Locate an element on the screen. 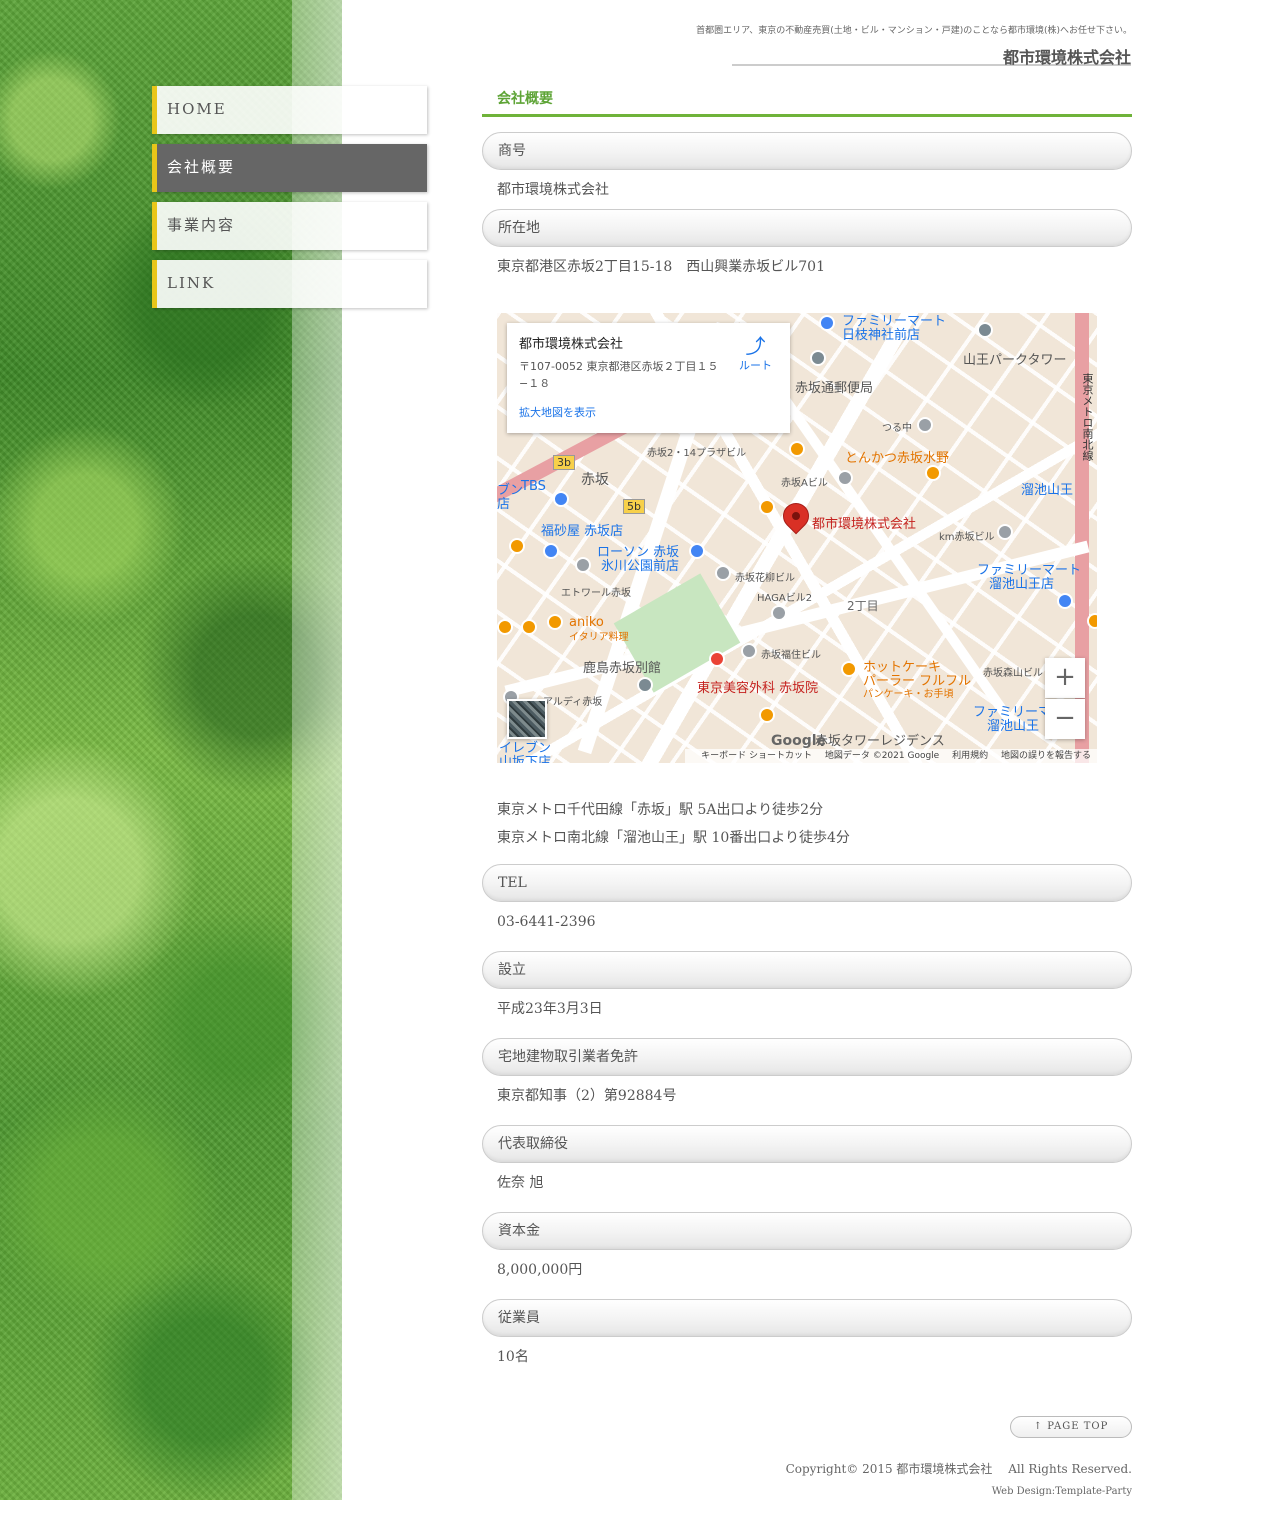 Image resolution: width=1284 pixels, height=1518 pixels. report-error-link: 地図の誤りを報告する is located at coordinates (1046, 756).